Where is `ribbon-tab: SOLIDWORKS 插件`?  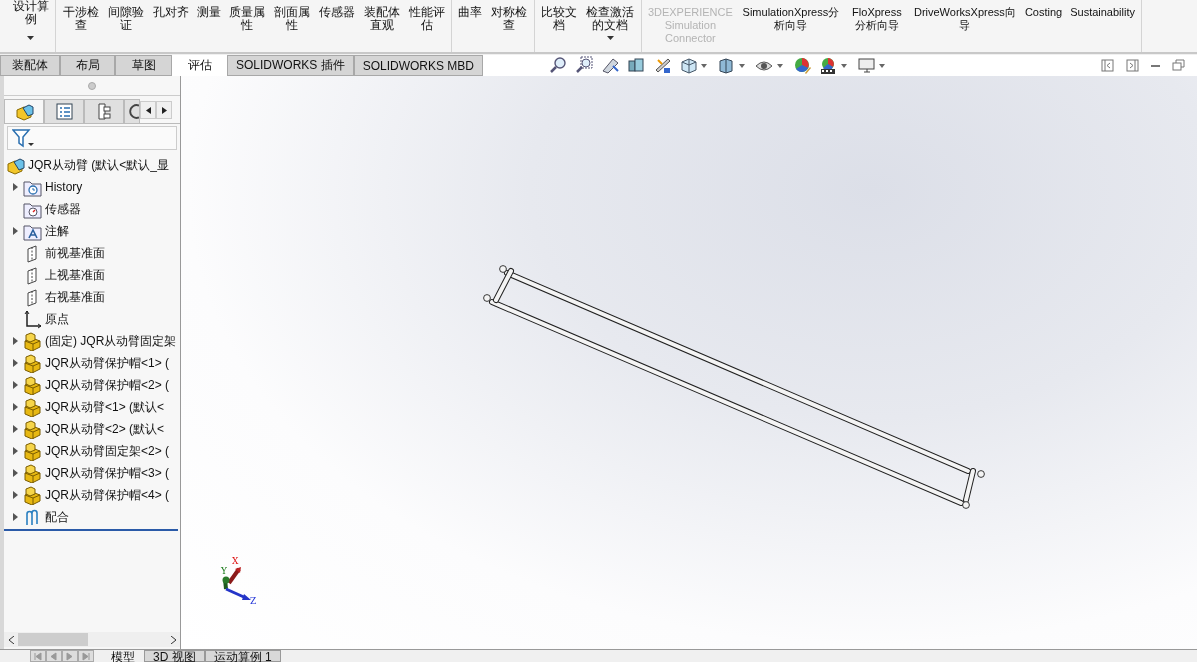 ribbon-tab: SOLIDWORKS 插件 is located at coordinates (290, 65).